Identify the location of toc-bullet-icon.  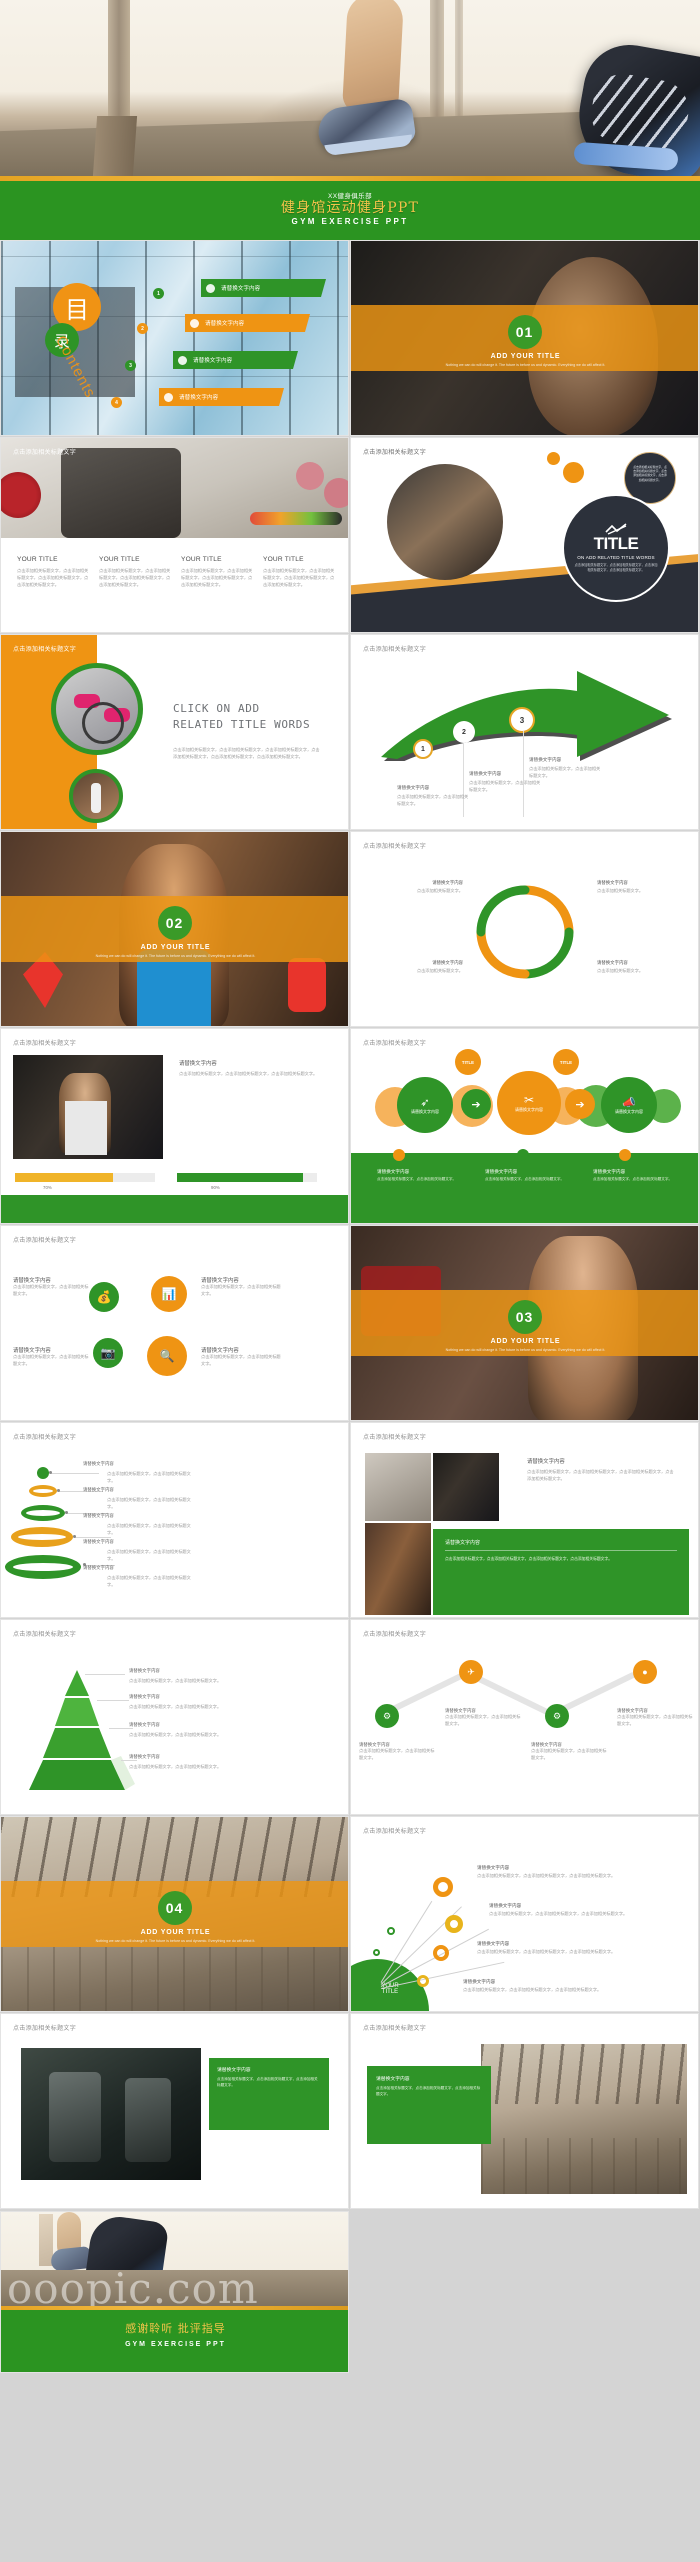
(194, 323).